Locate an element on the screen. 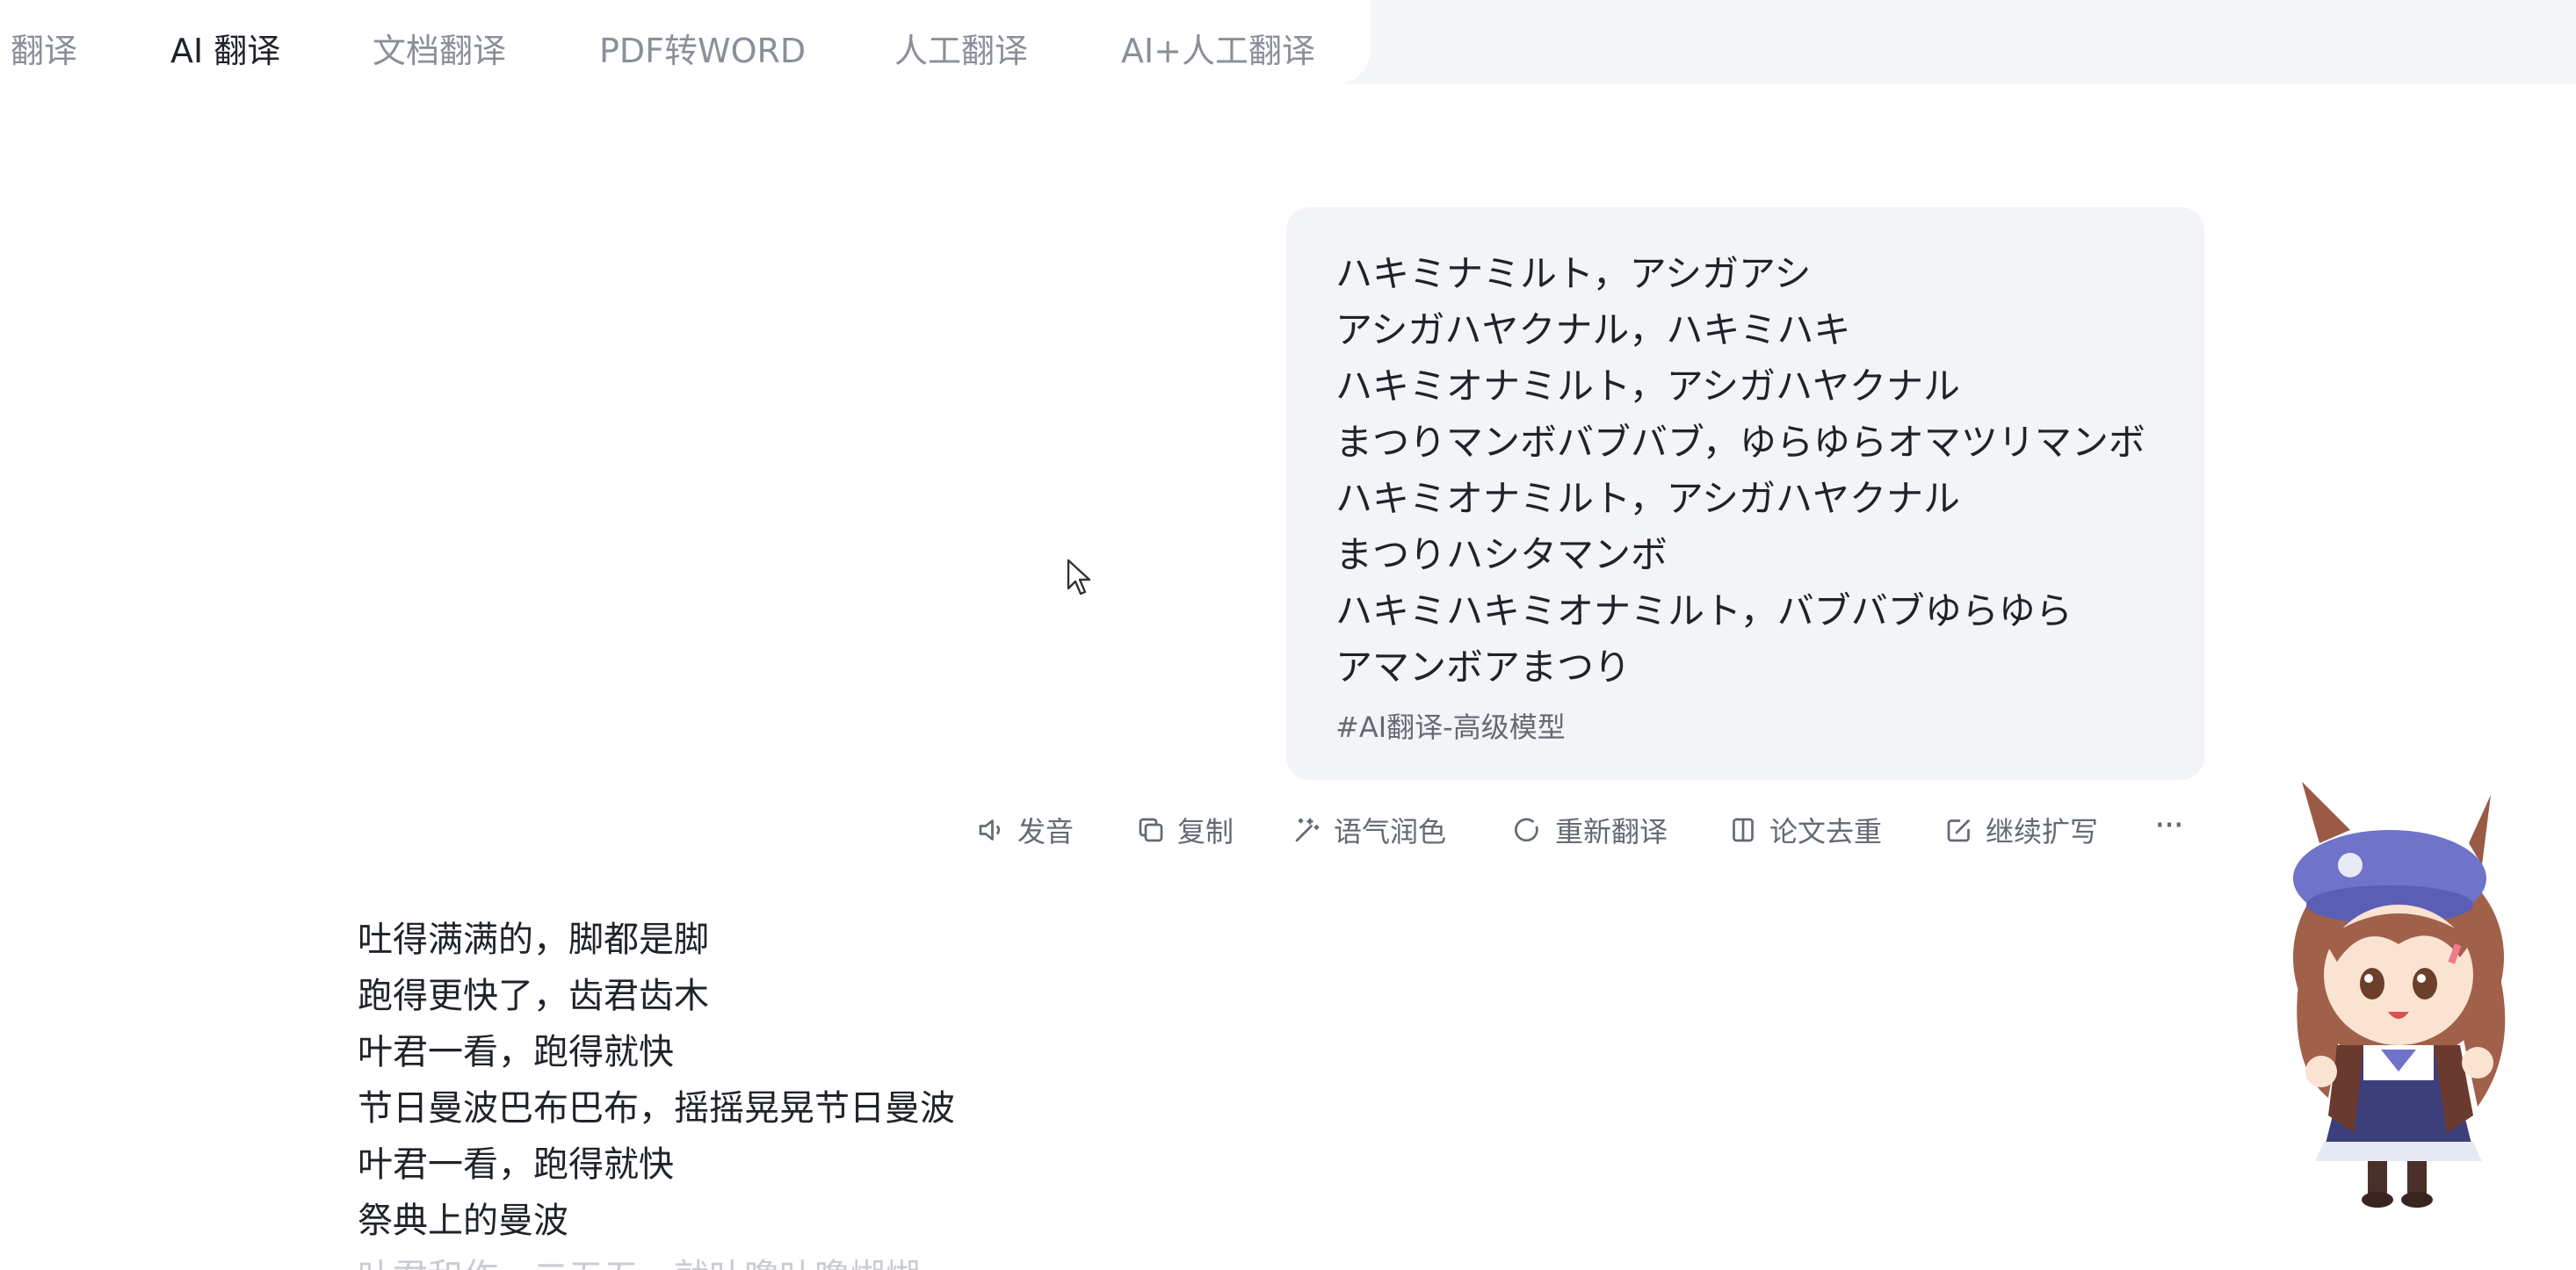 This screenshot has height=1270, width=2576. speak-label: 发音 is located at coordinates (1046, 831).